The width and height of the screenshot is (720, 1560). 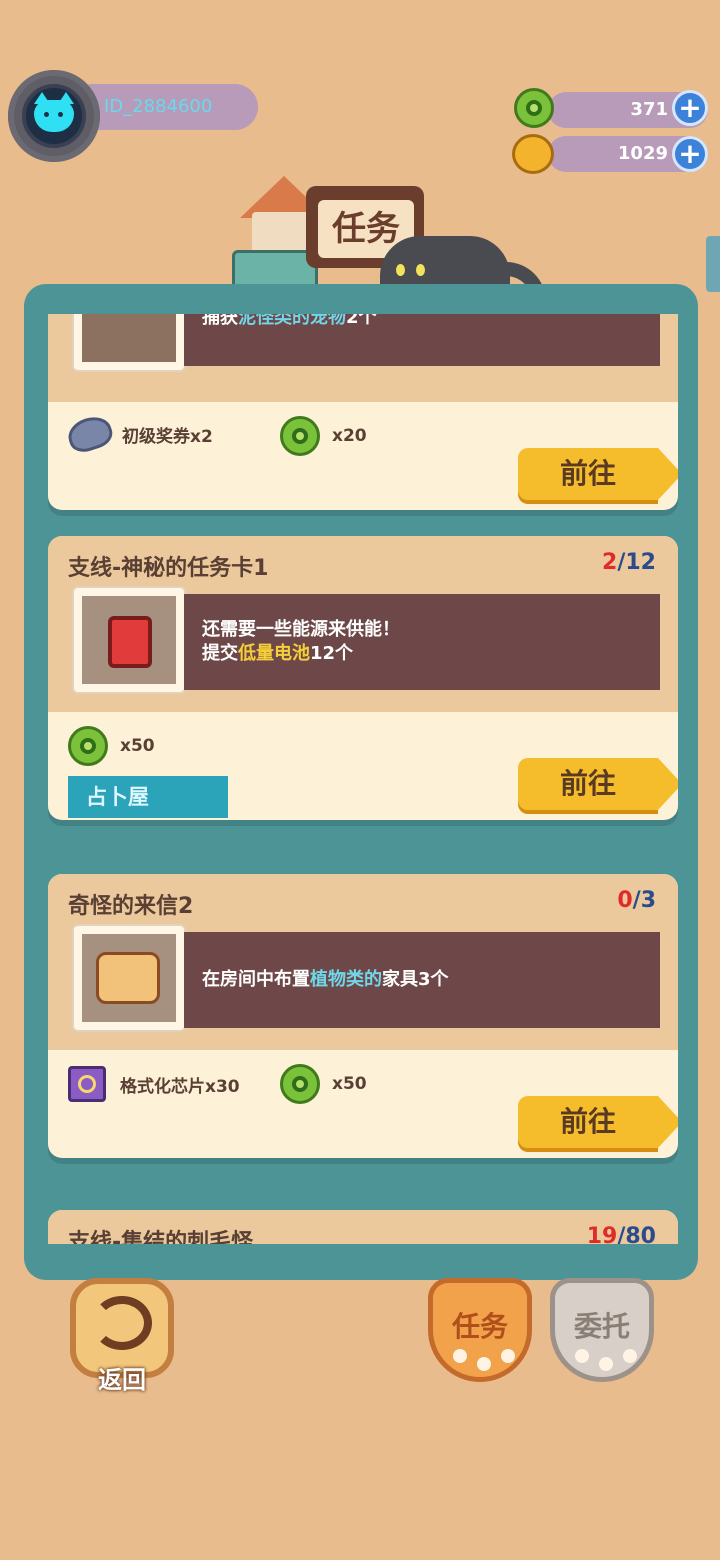 I want to click on tab-task-label: 任务, so click(x=479, y=1326).